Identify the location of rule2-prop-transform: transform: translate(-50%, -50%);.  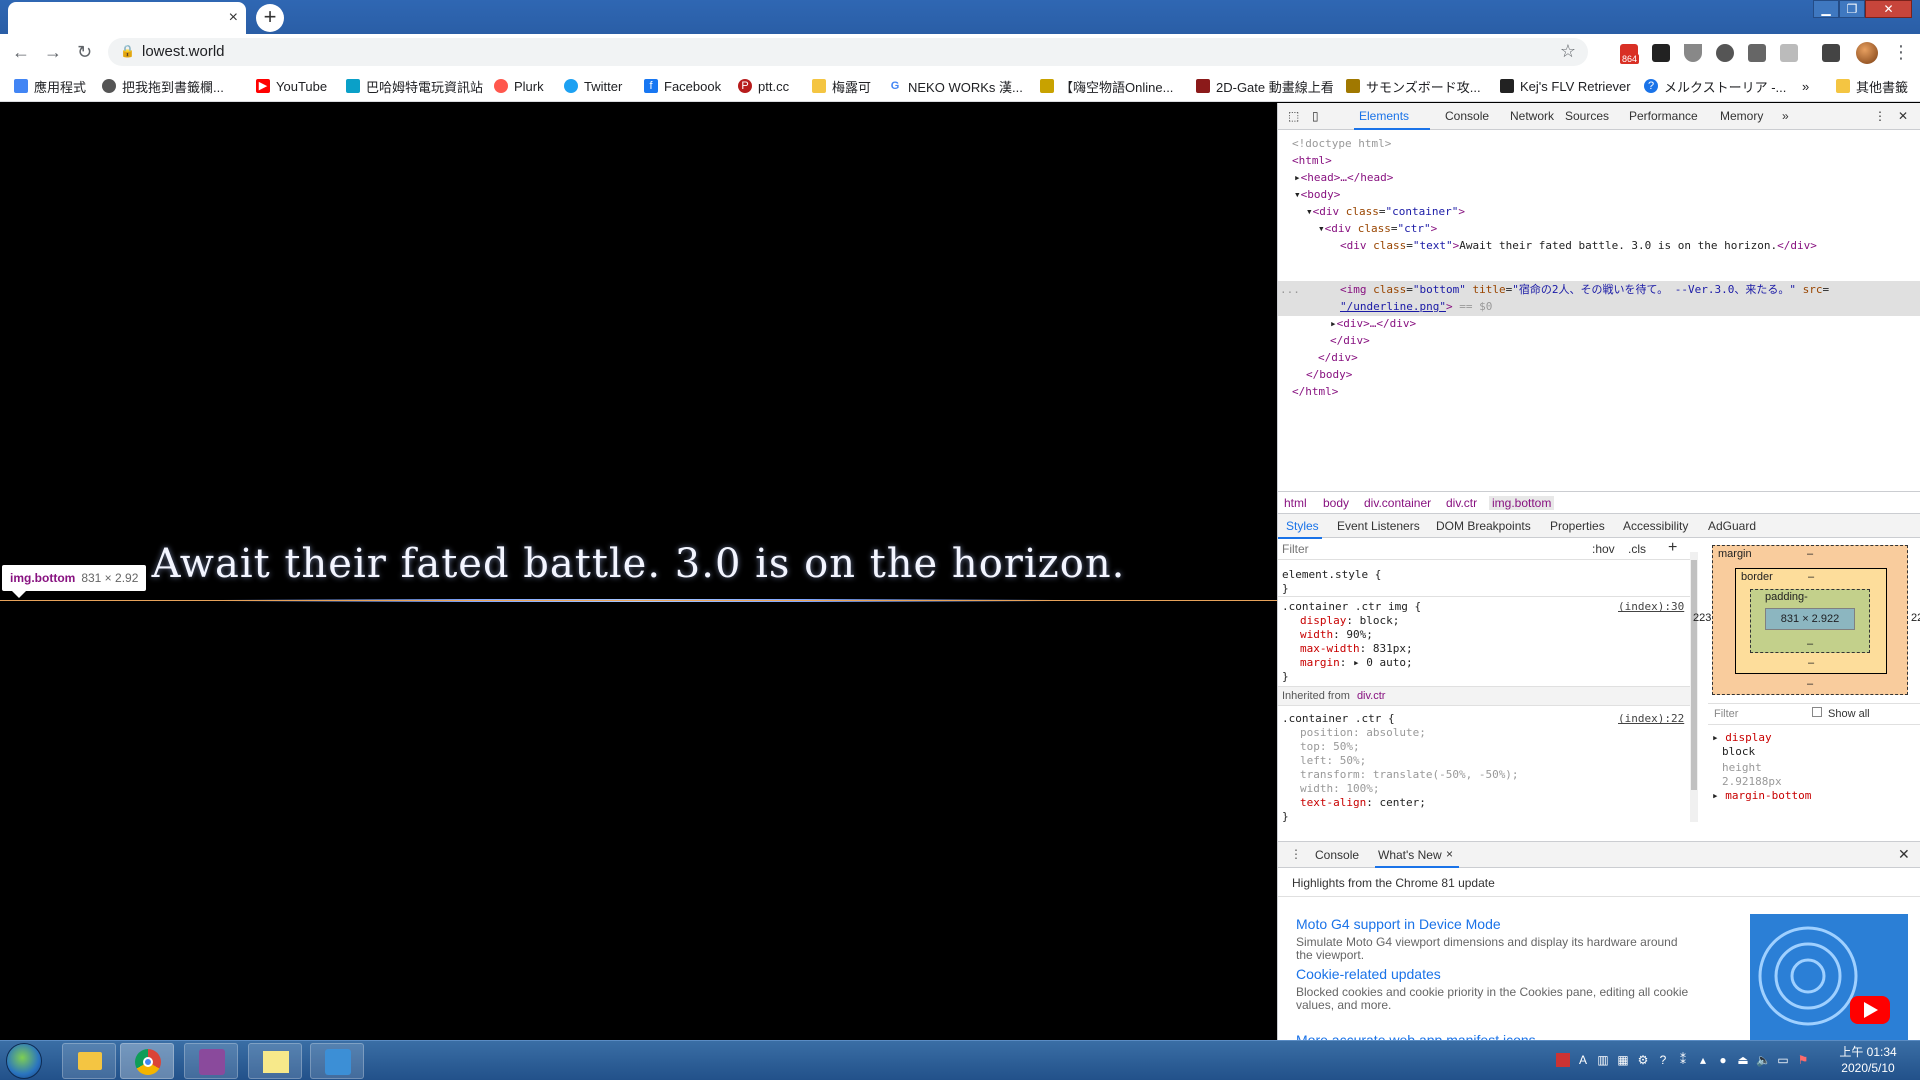
(1409, 775).